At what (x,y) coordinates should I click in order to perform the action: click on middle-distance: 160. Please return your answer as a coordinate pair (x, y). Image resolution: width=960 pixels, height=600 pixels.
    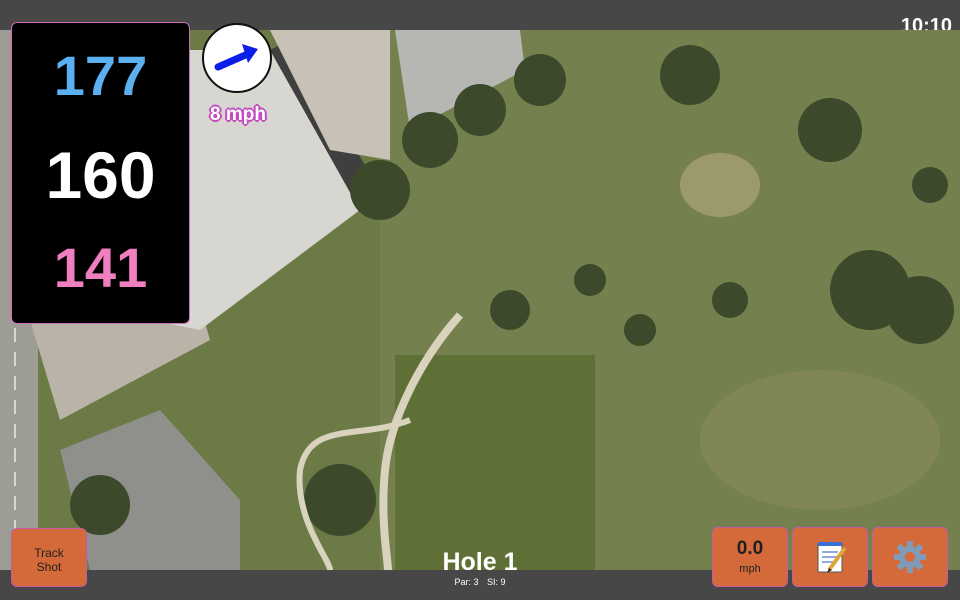
    Looking at the image, I should click on (100, 175).